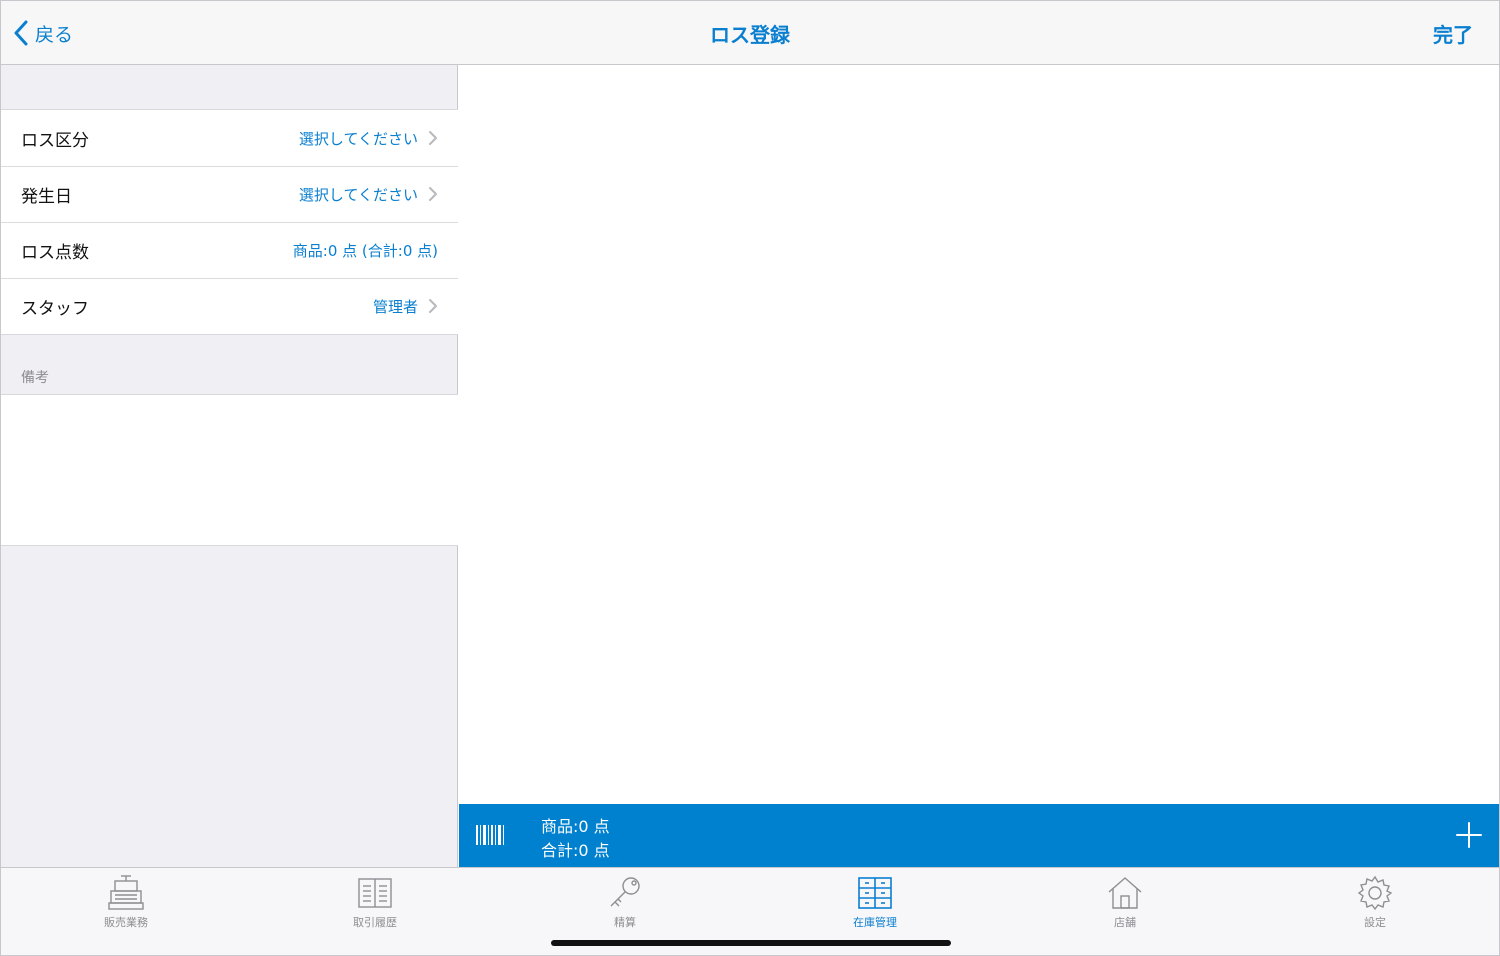 The image size is (1500, 956). What do you see at coordinates (229, 138) in the screenshot?
I see `loss-type-row: ロス区分 選択してください` at bounding box center [229, 138].